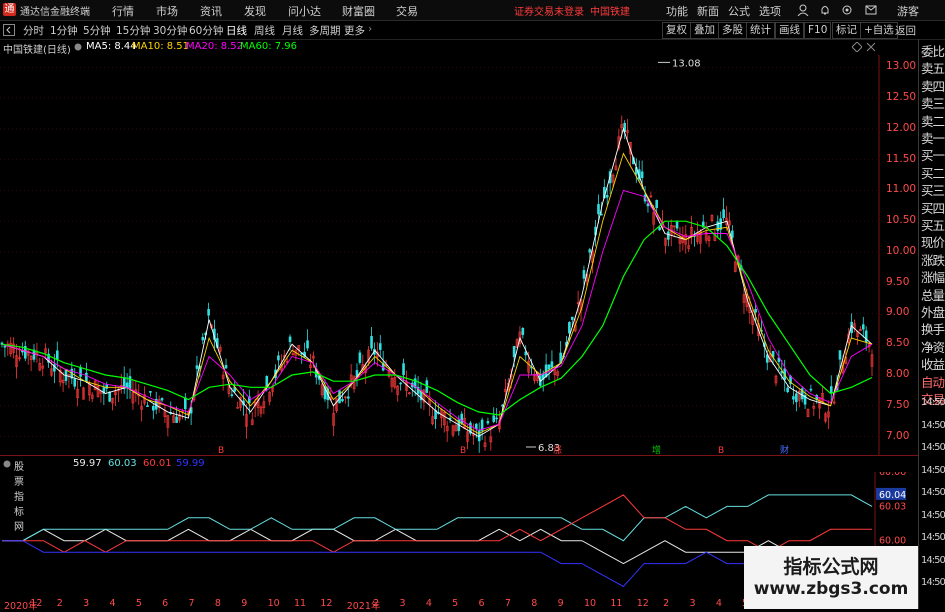 Image resolution: width=945 pixels, height=612 pixels. Describe the element at coordinates (933, 207) in the screenshot. I see `side-item: 买四` at that location.